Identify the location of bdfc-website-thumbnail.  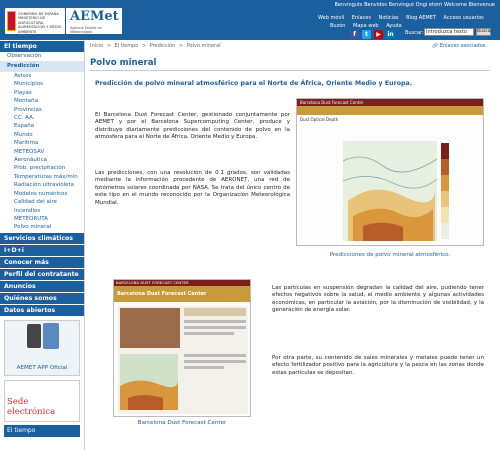
(183, 360).